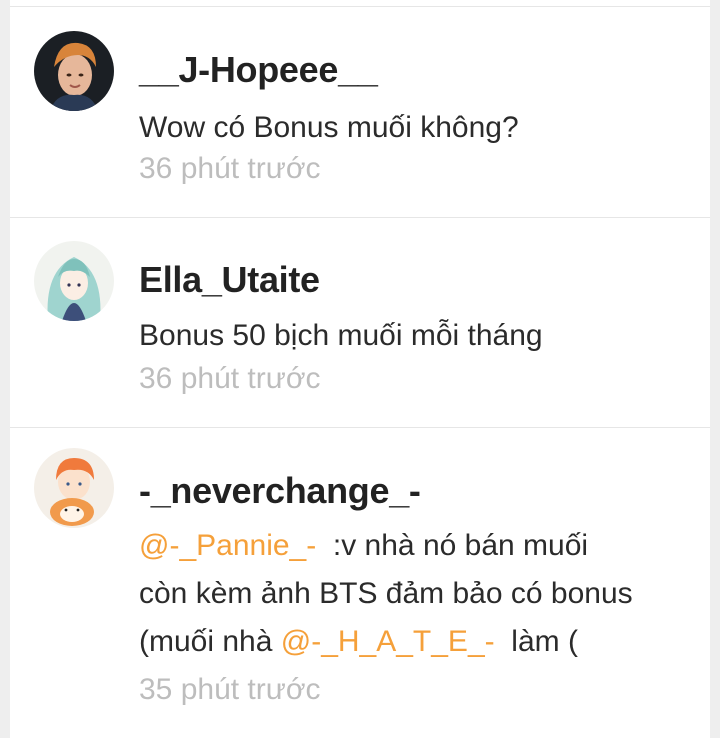 Image resolution: width=720 pixels, height=738 pixels. Describe the element at coordinates (230, 689) in the screenshot. I see `comment-timestamp: 35 phút trước` at that location.